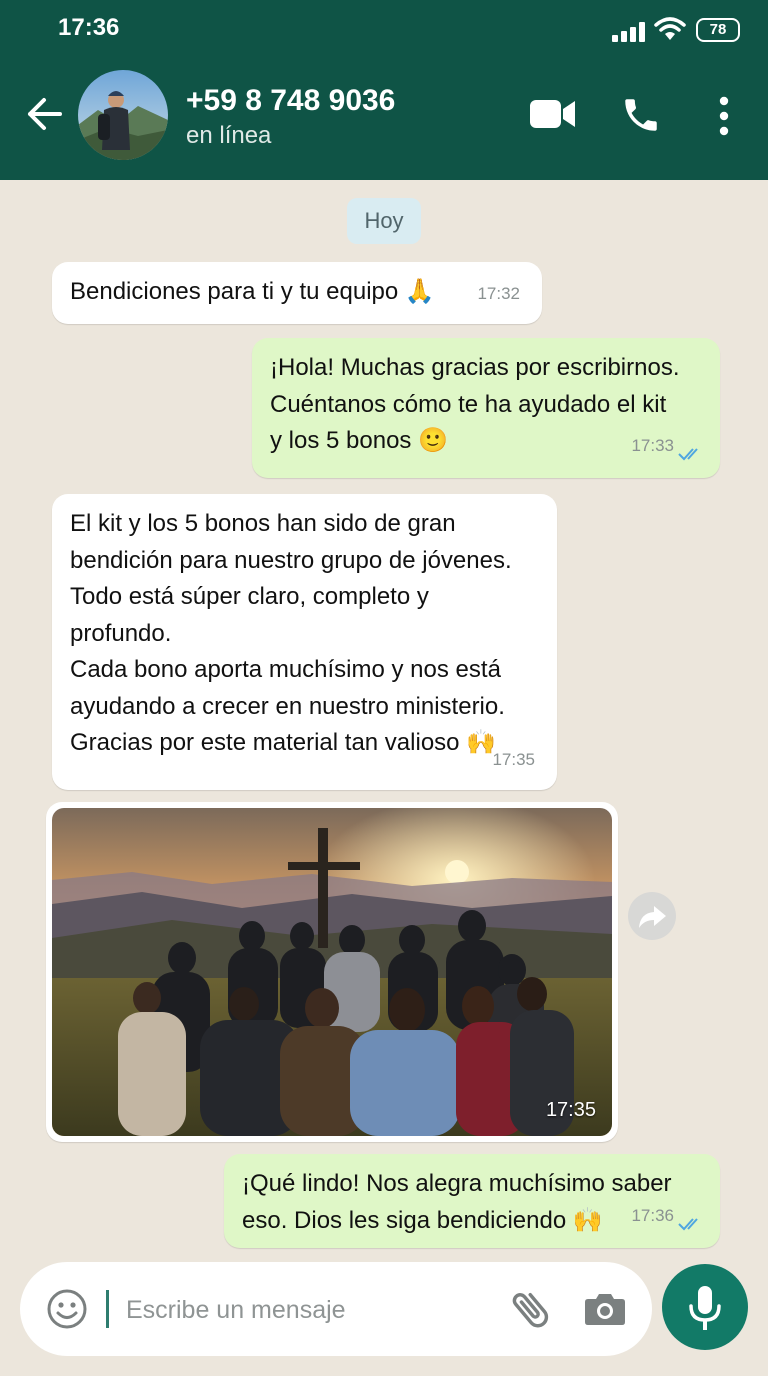  Describe the element at coordinates (718, 30) in the screenshot. I see `battery-indicator: 78` at that location.